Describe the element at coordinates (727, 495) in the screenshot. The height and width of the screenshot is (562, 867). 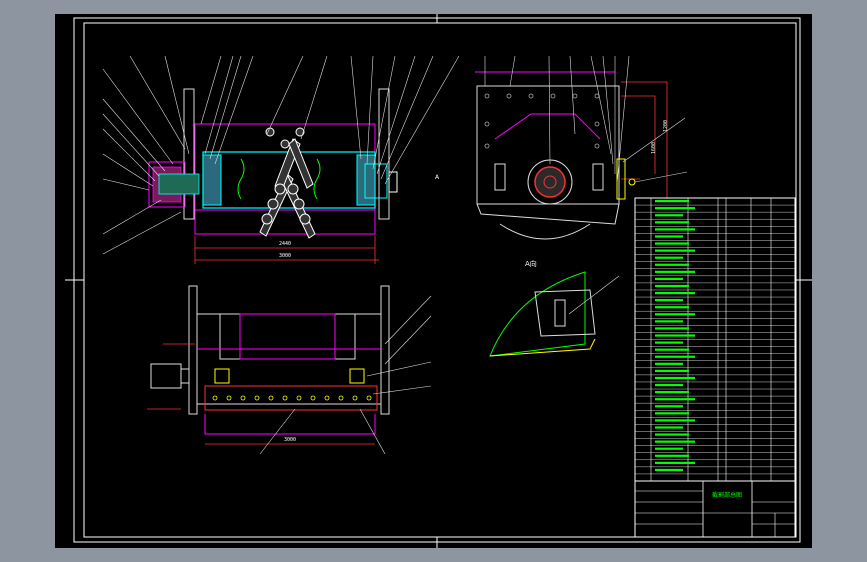
I see `drawing-title: 截割部总图` at that location.